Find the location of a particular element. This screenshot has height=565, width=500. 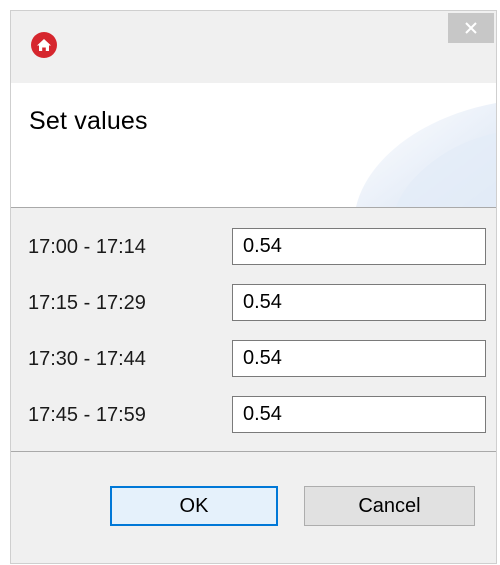

close-button is located at coordinates (471, 28).